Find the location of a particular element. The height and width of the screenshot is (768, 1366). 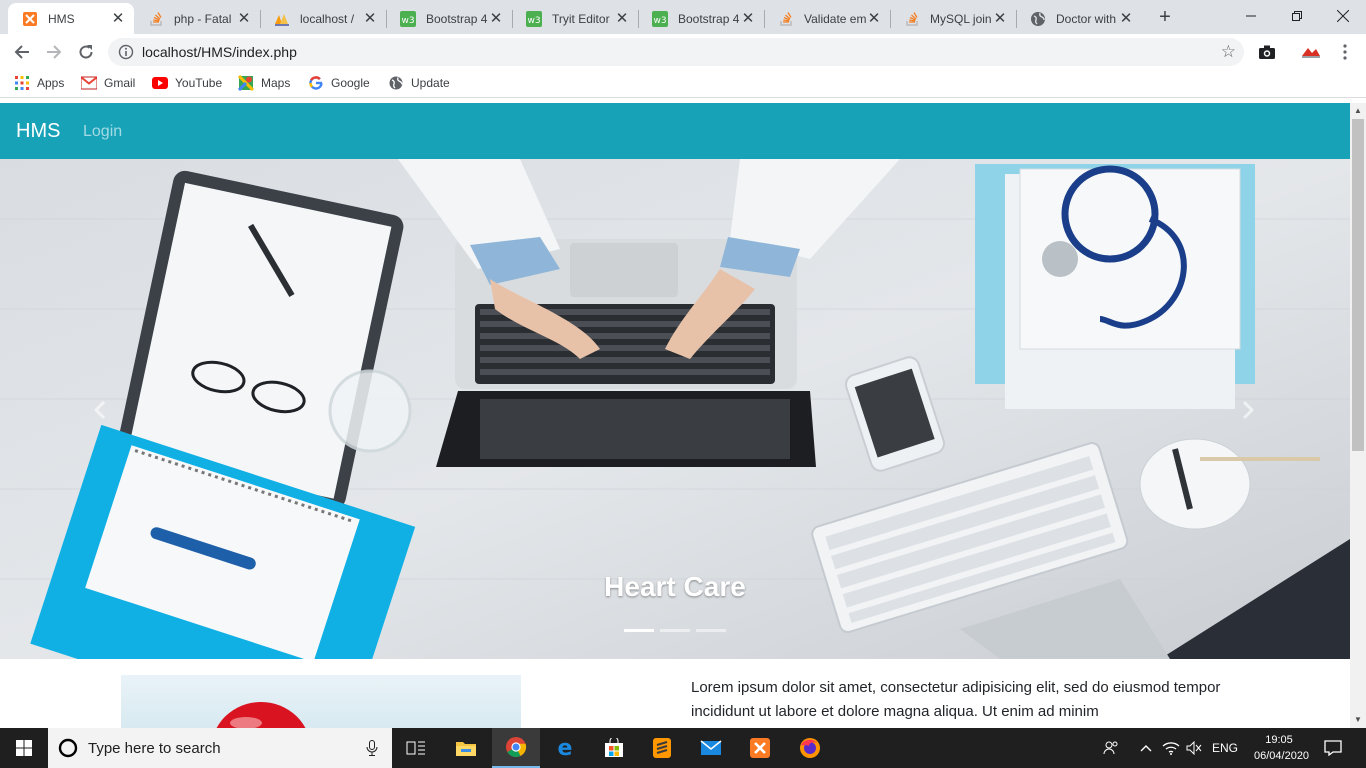

carousel-next-button is located at coordinates (1248, 410).